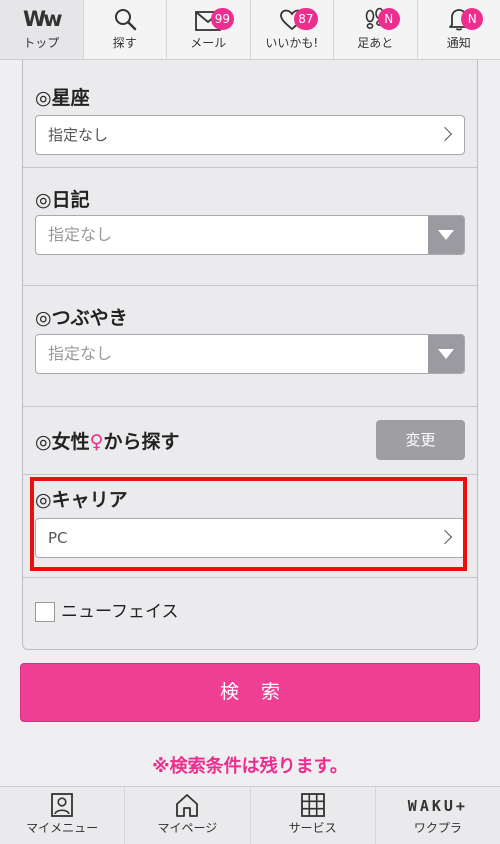  I want to click on diary-value: 指定なし, so click(80, 234).